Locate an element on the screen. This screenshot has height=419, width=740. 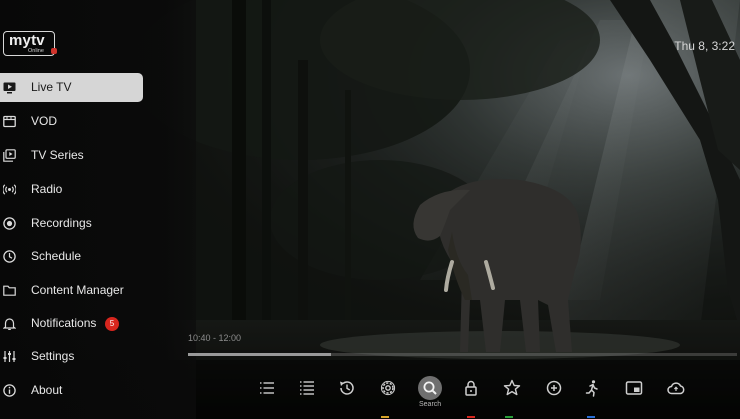
vod-icon is located at coordinates (9, 121).